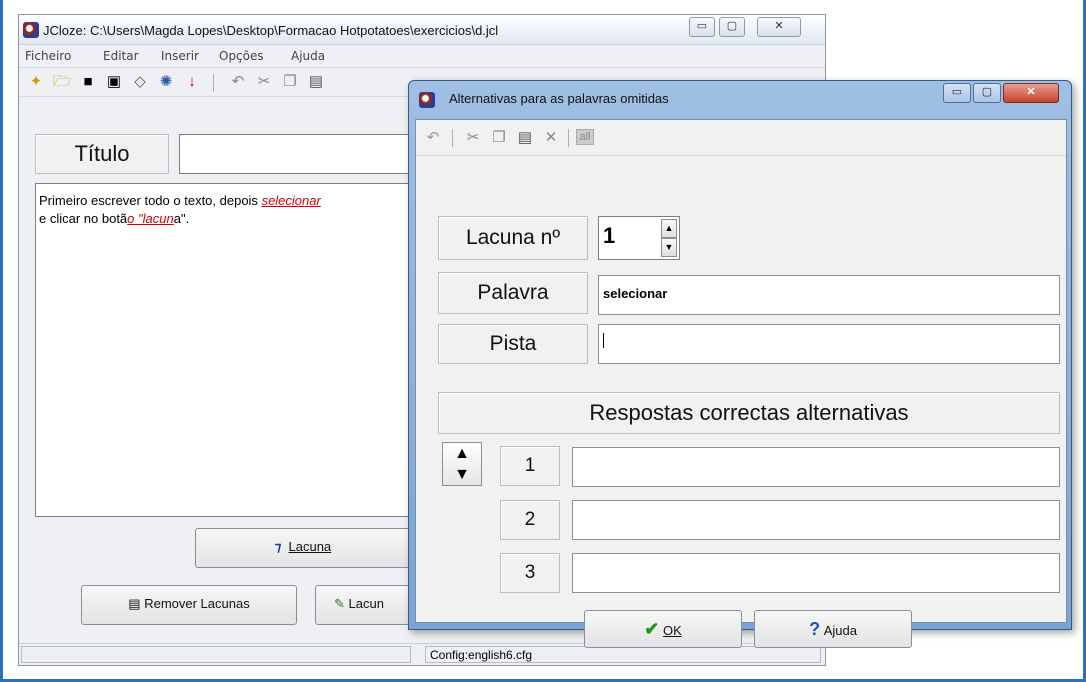  What do you see at coordinates (83, 218) in the screenshot?
I see `text-part: e clicar no botã` at bounding box center [83, 218].